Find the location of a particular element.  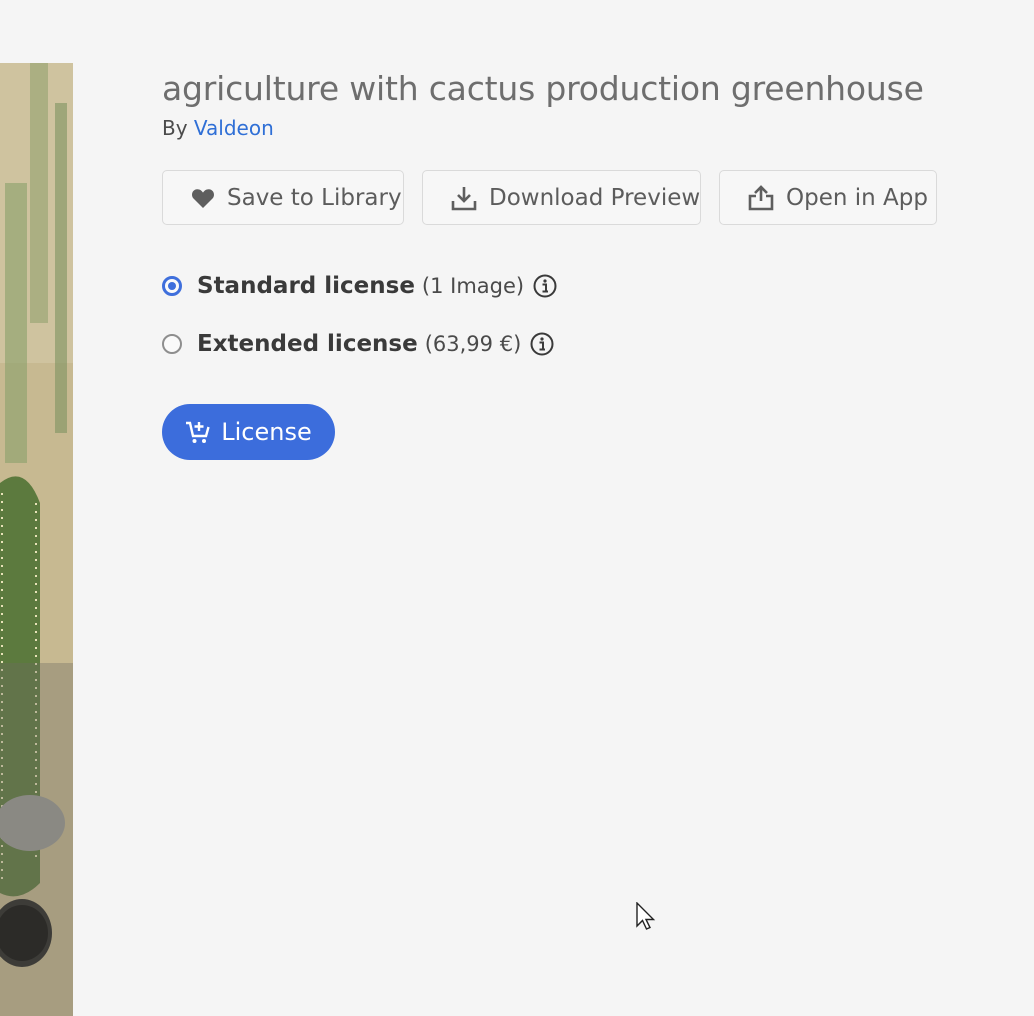

license-button: License is located at coordinates (248, 432).